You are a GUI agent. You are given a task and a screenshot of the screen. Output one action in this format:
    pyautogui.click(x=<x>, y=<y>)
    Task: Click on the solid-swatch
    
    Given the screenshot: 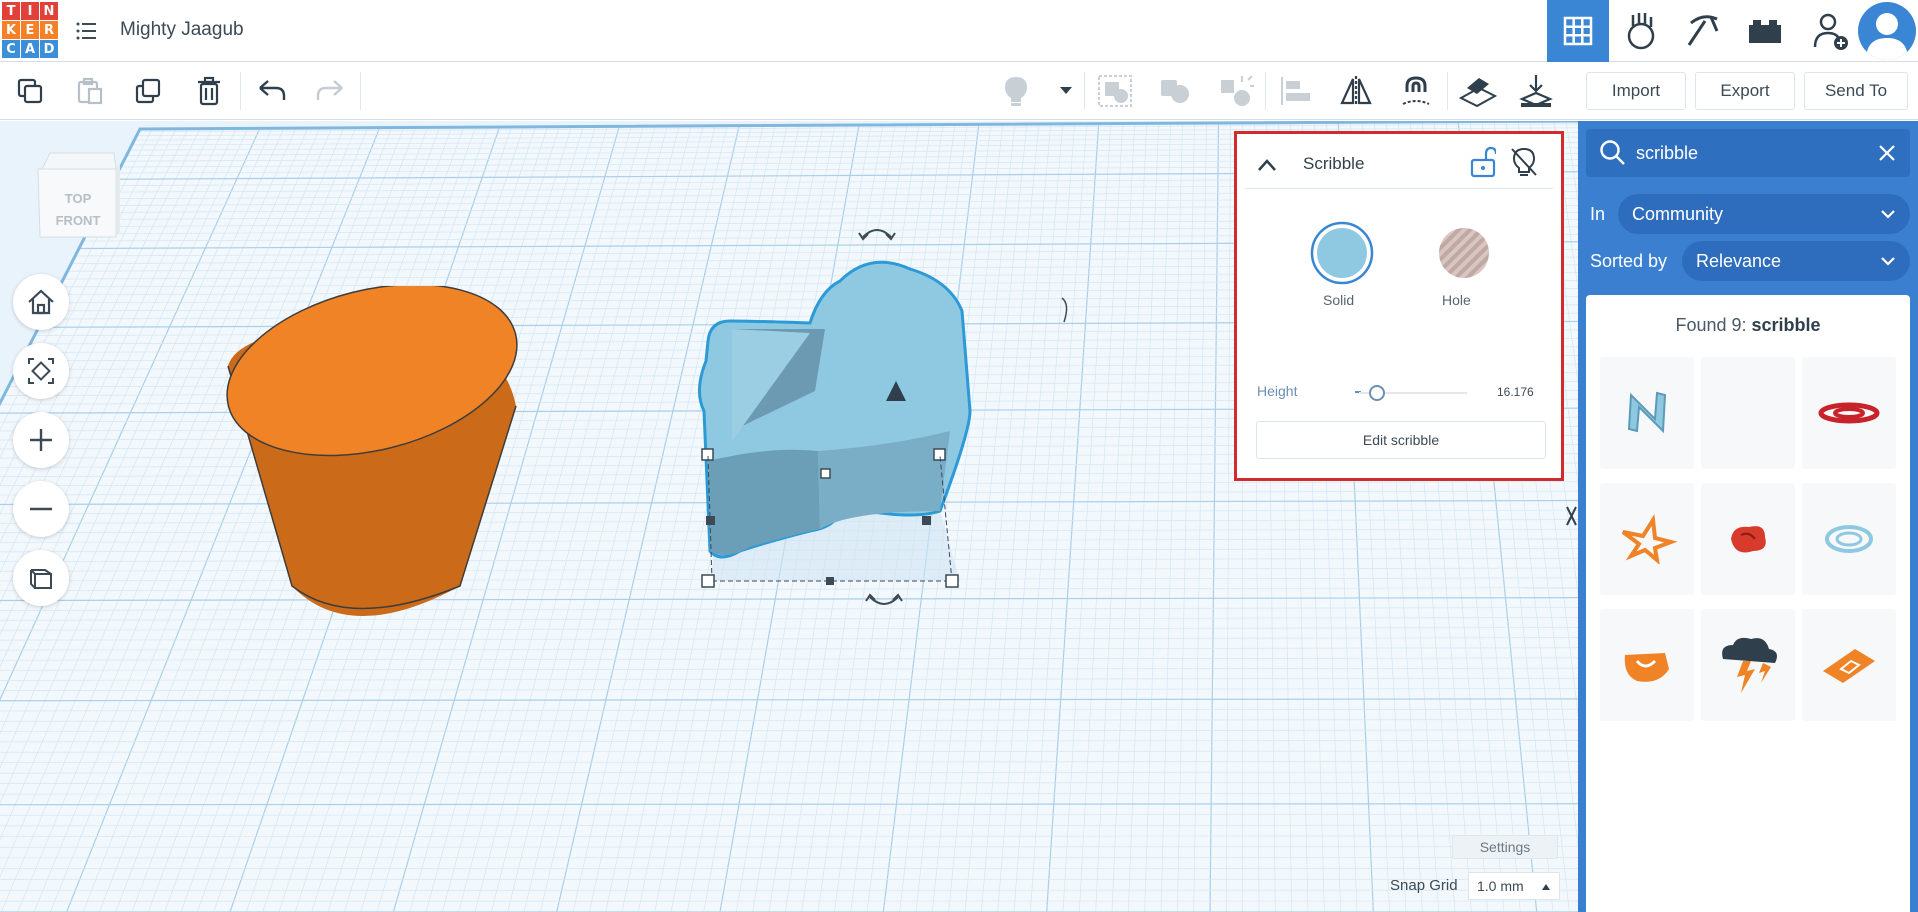 What is the action you would take?
    pyautogui.click(x=1342, y=253)
    